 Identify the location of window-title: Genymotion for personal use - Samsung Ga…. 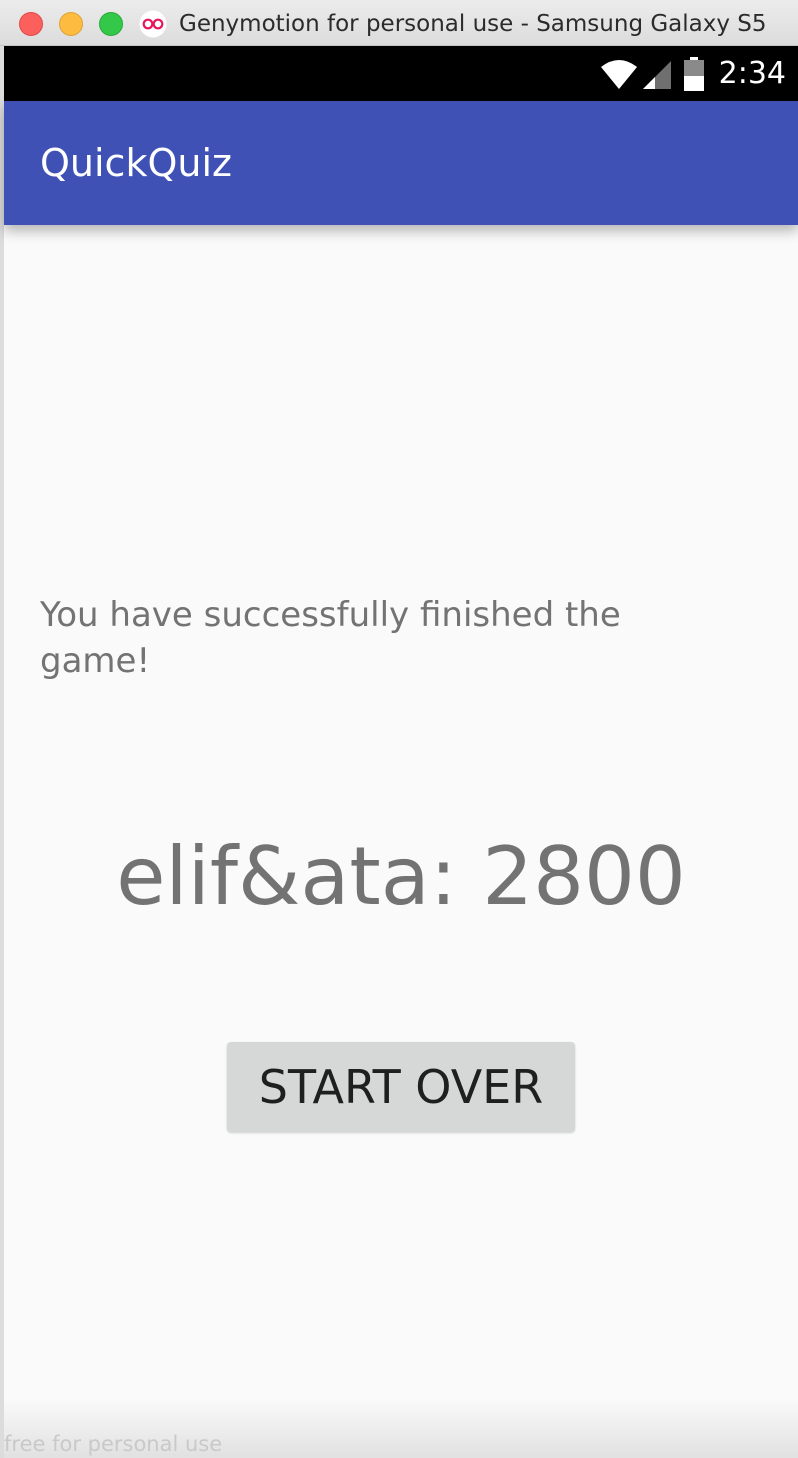
(473, 24).